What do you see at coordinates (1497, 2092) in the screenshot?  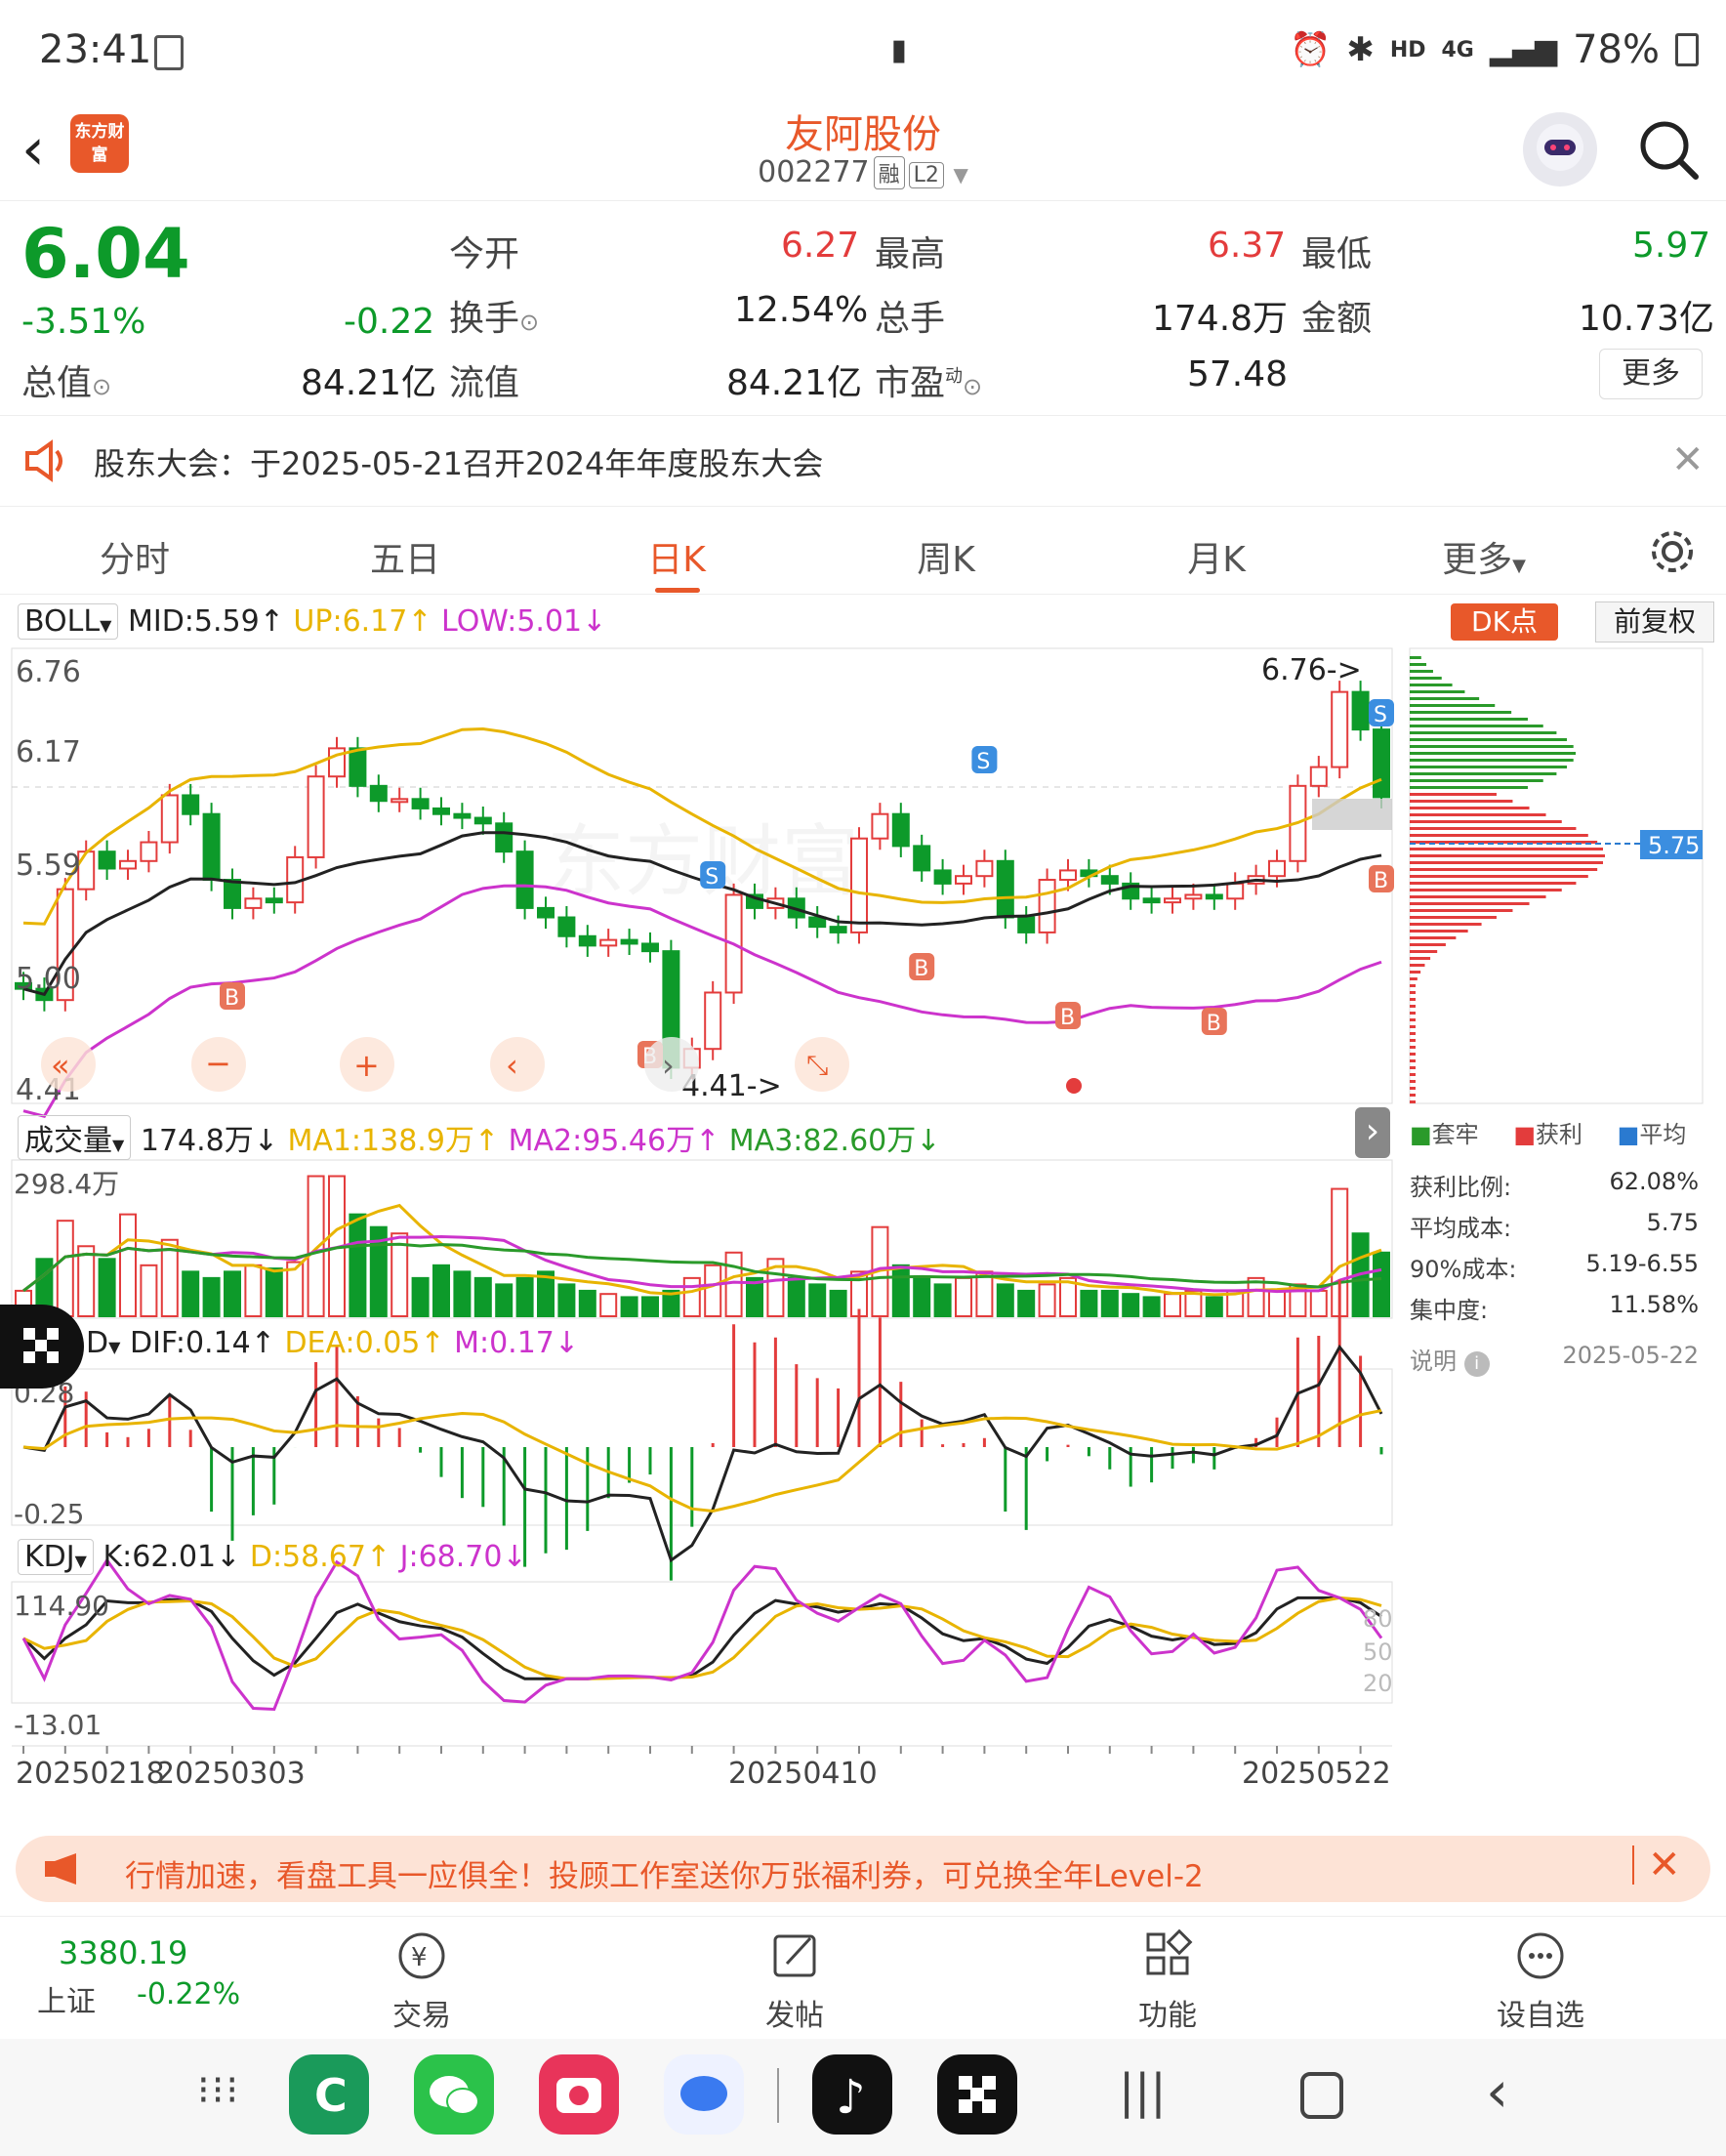 I see `system-back-icon: ‹` at bounding box center [1497, 2092].